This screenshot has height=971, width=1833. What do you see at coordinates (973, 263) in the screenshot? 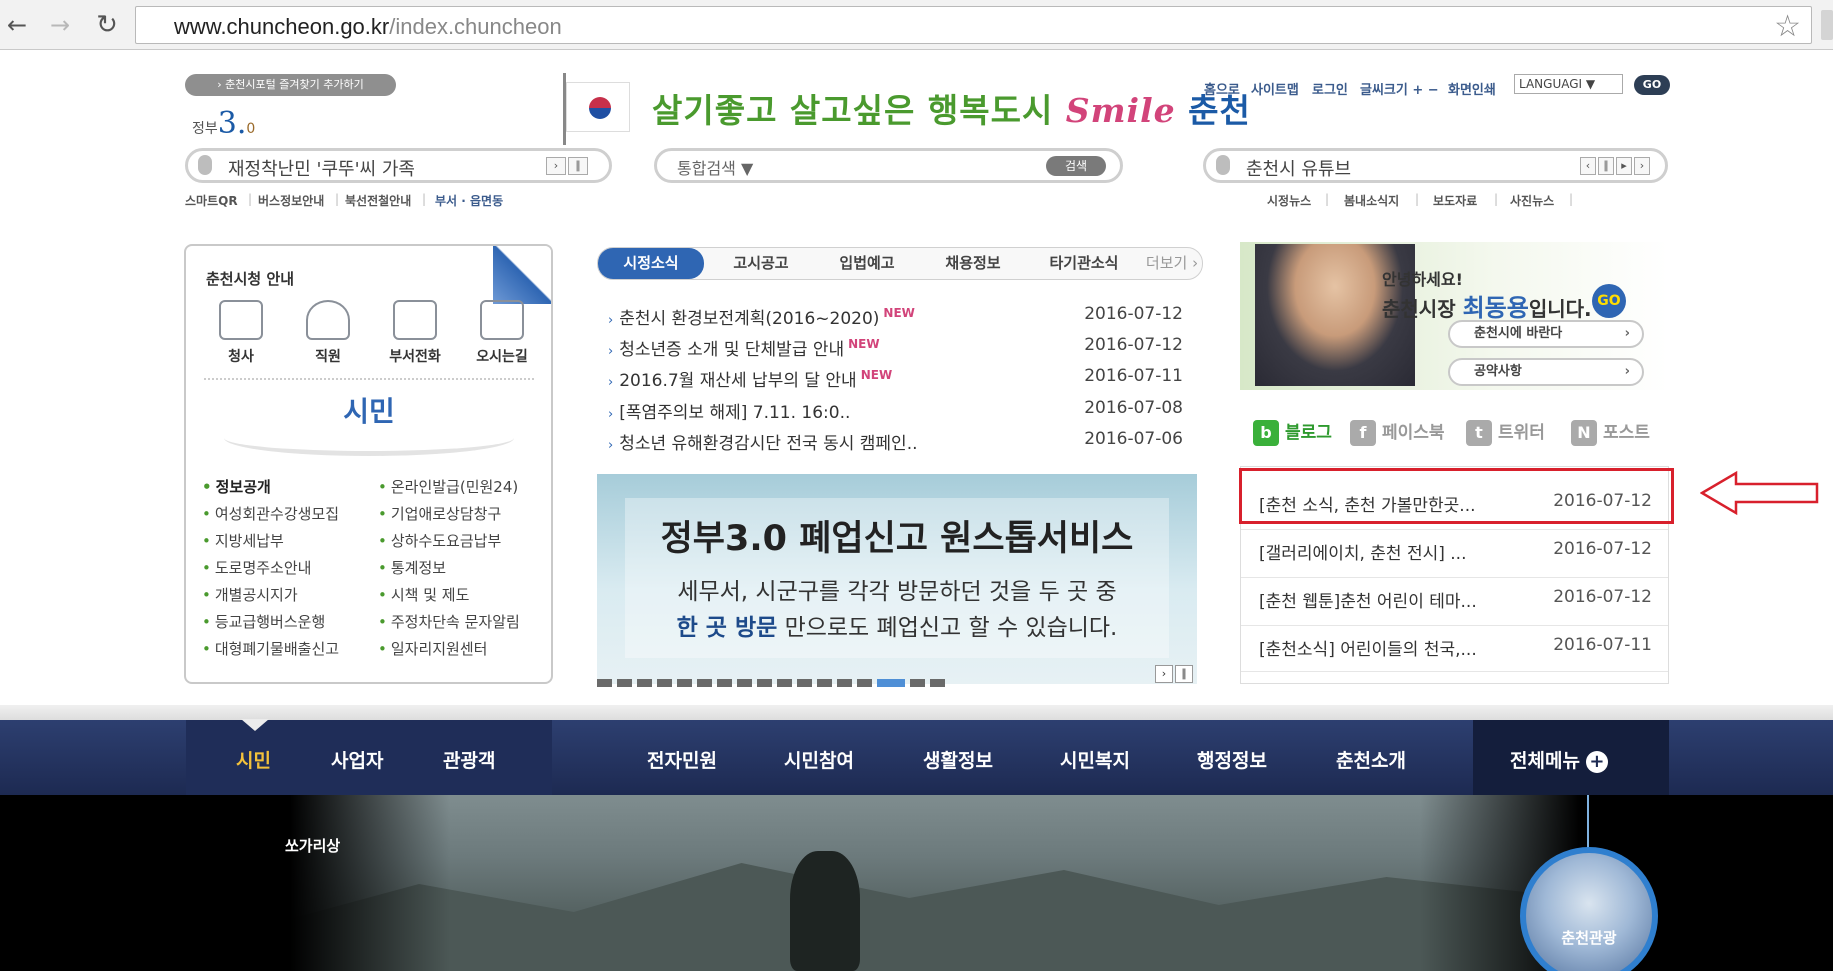
I see `tab-recruit: 채용정보` at bounding box center [973, 263].